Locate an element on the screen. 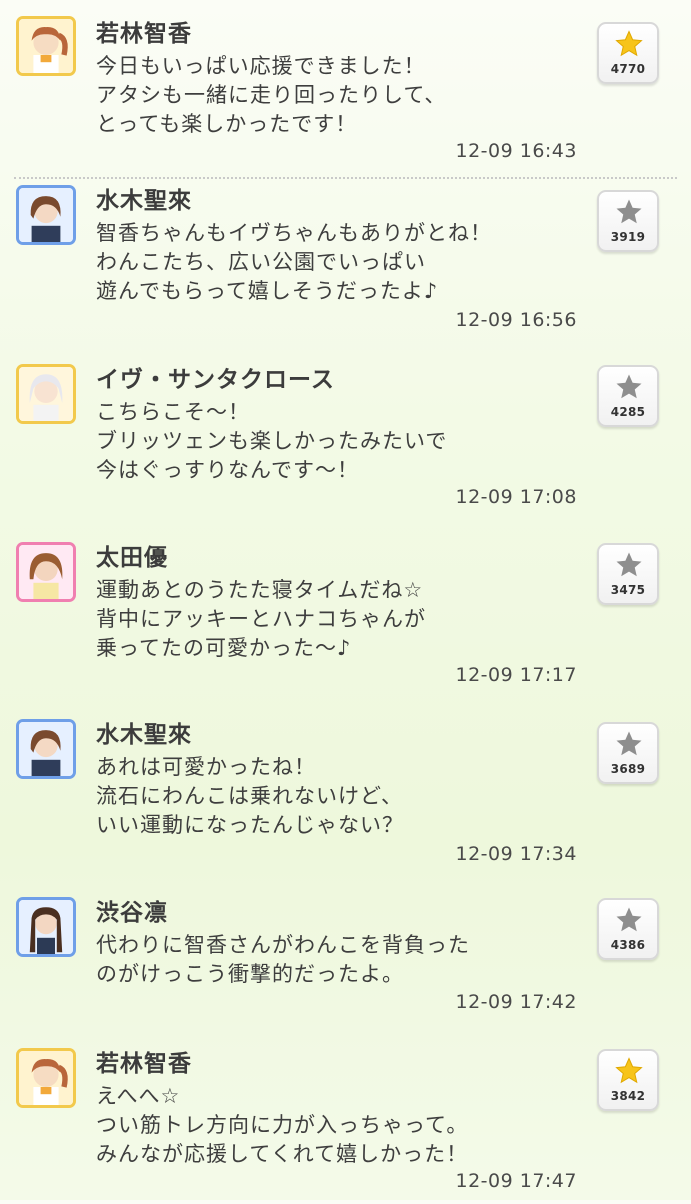 This screenshot has width=691, height=1204. message-text: こちらこそ〜！ ブリッツェンも楽しかったみたいで 今はぐっすりなんです〜！ is located at coordinates (271, 441).